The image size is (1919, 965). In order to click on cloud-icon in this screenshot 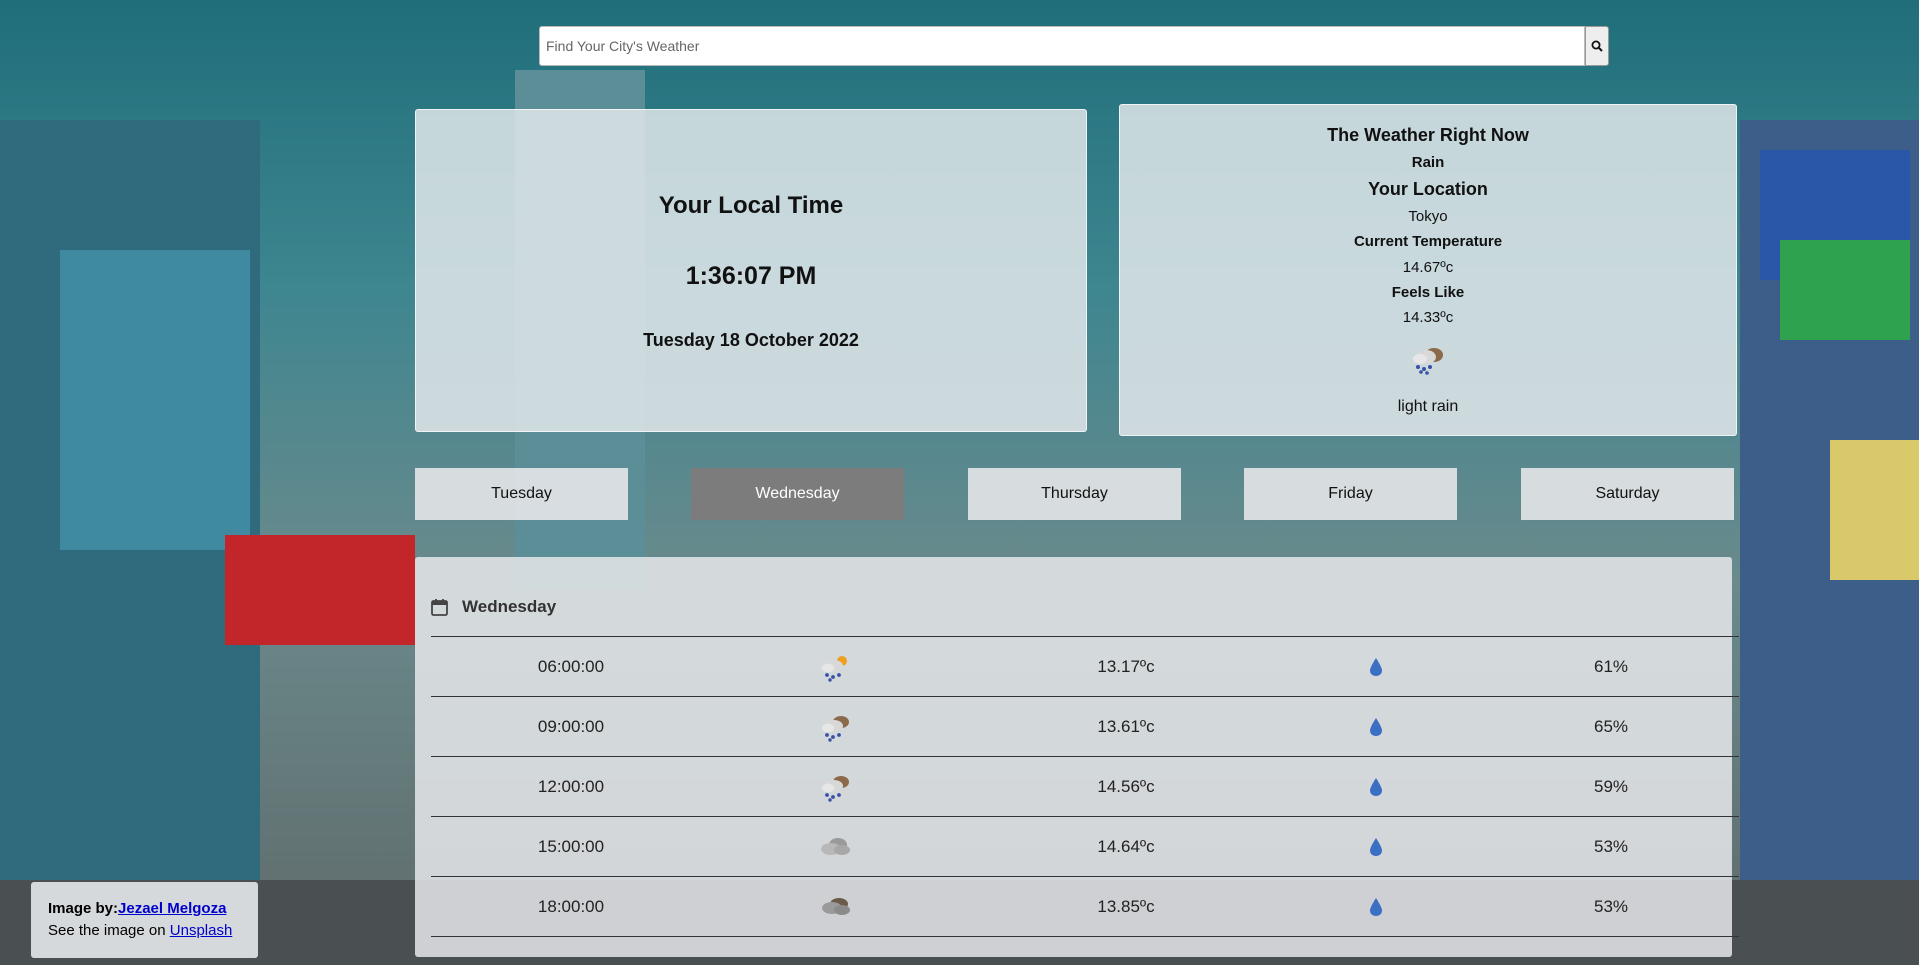, I will do `click(835, 846)`.